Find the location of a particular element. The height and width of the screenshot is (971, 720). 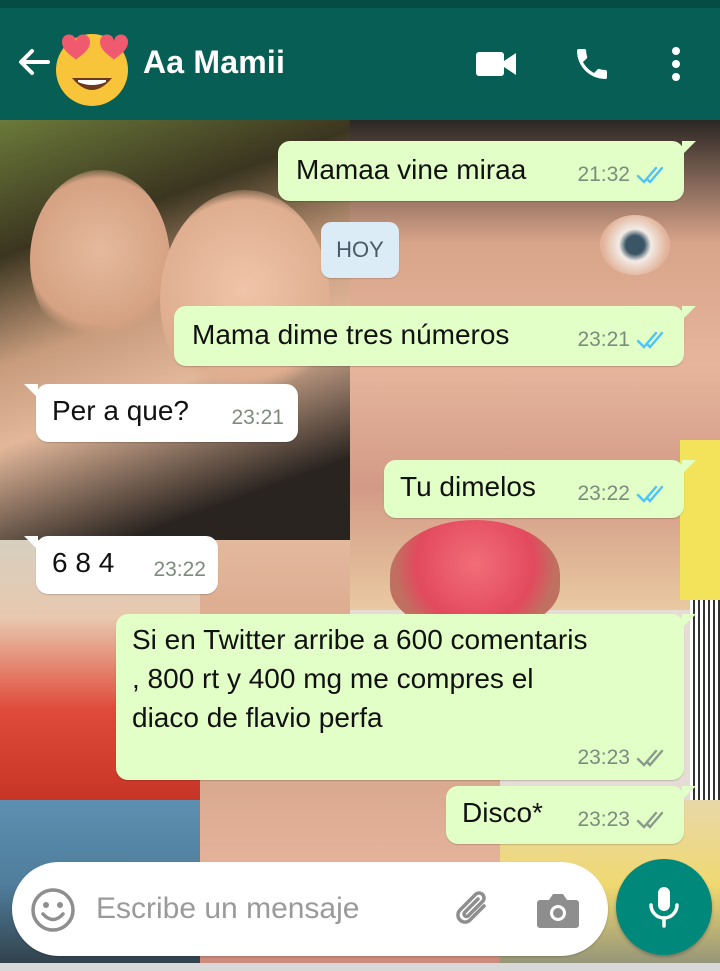

message-text: Mama dime tres números is located at coordinates (351, 334).